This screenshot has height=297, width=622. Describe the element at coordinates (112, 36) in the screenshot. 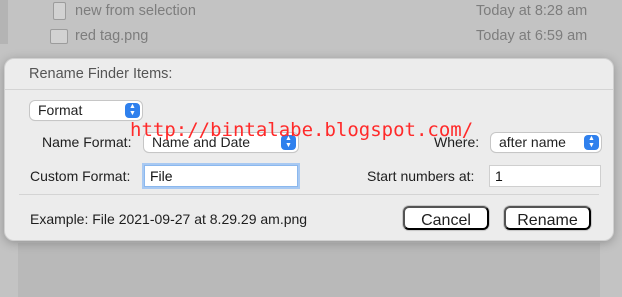

I see `file-name: red tag.png` at that location.